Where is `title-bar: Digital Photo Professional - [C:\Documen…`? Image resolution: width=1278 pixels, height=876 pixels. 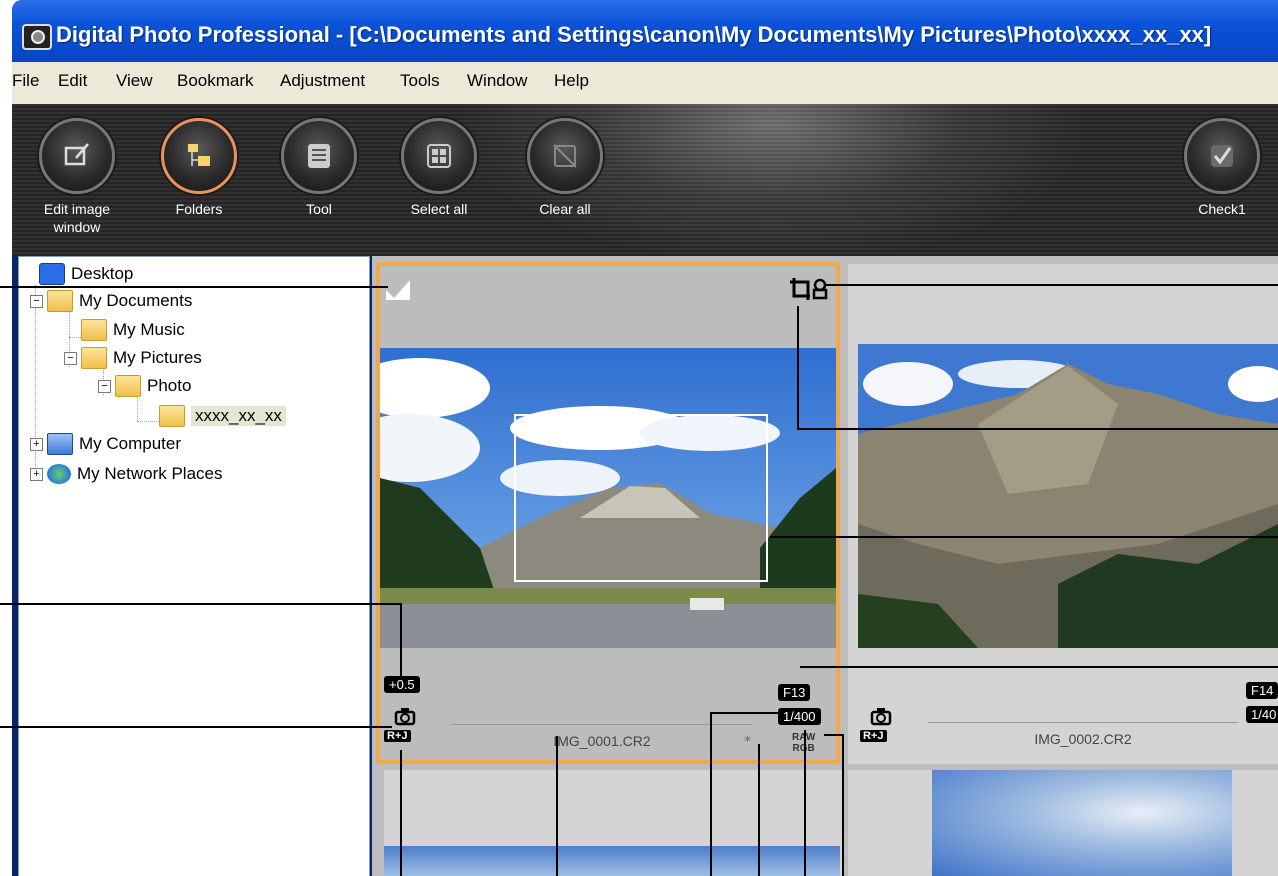 title-bar: Digital Photo Professional - [C:\Documen… is located at coordinates (645, 31).